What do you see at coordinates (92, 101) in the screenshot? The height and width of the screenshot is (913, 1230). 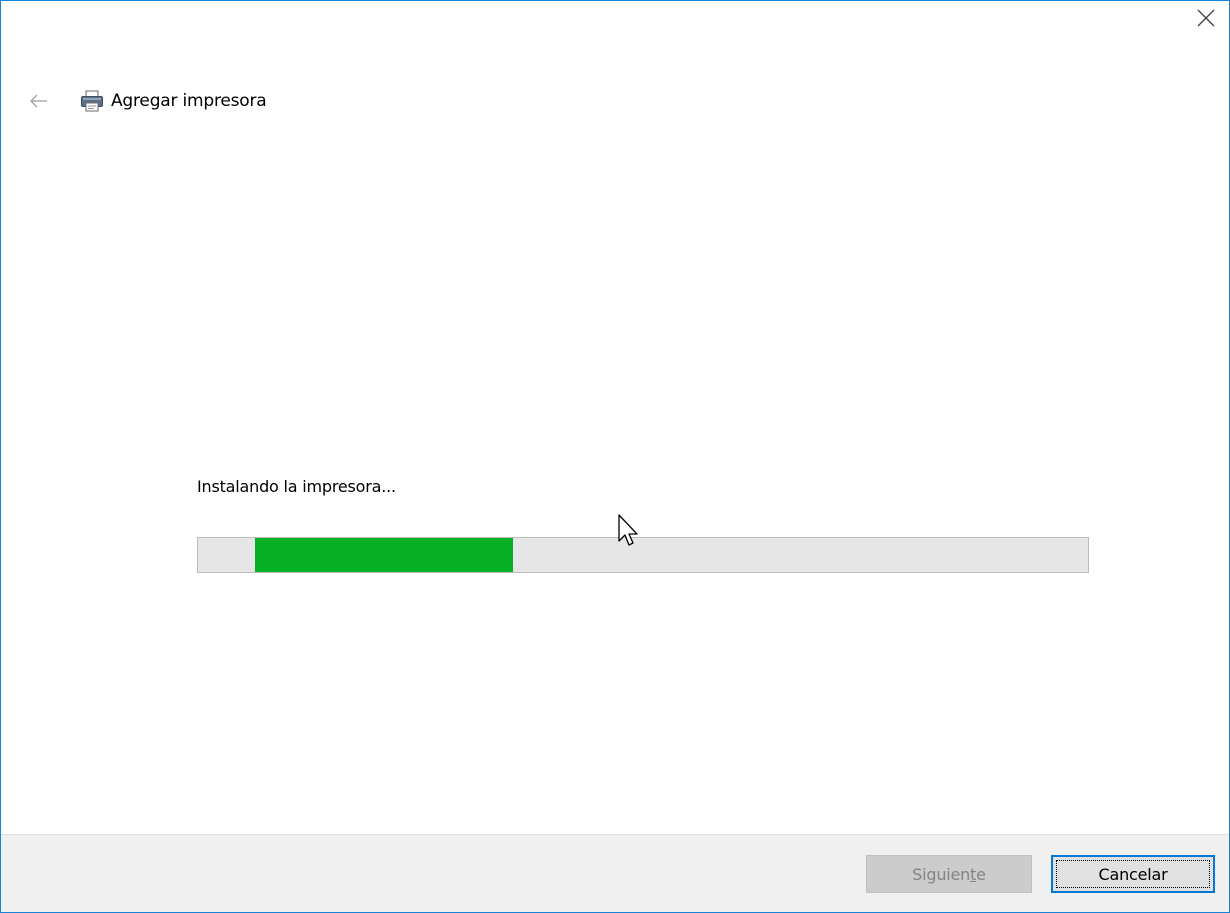 I see `printer-icon` at bounding box center [92, 101].